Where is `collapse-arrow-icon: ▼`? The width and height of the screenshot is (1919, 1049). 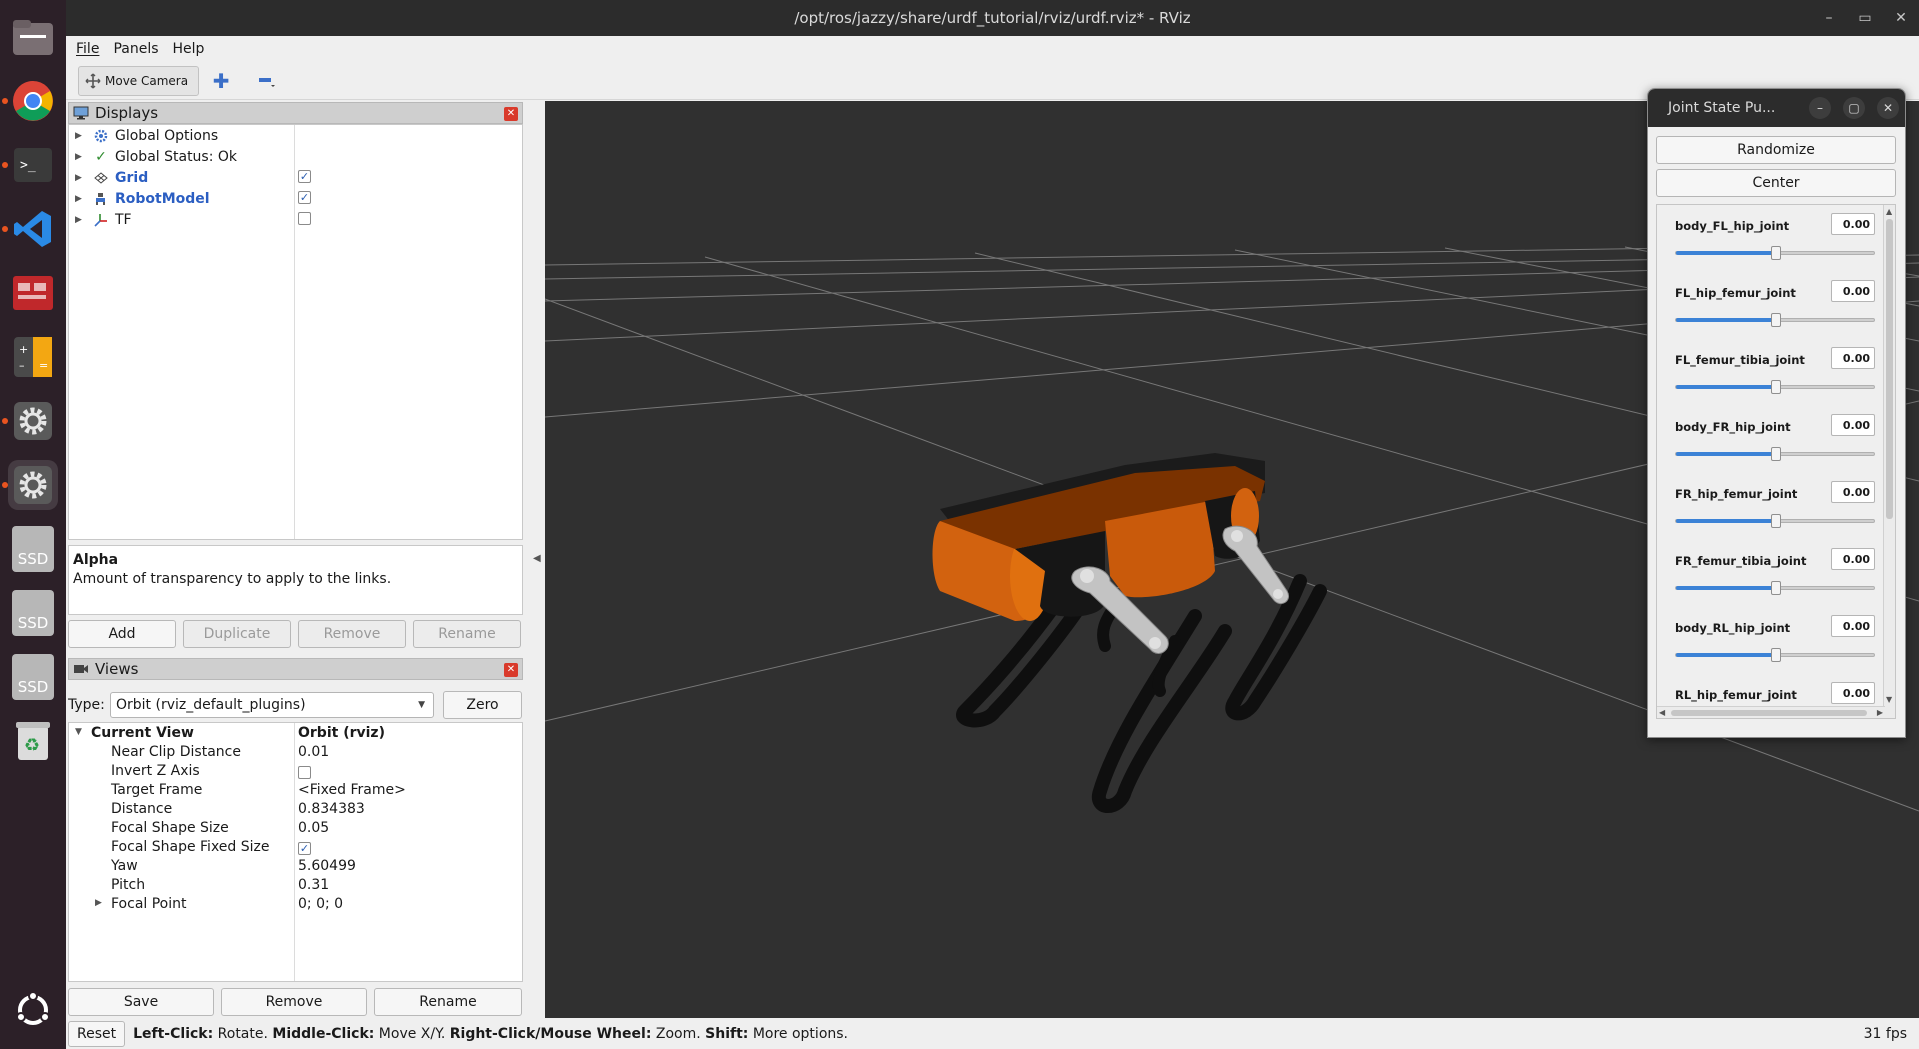 collapse-arrow-icon: ▼ is located at coordinates (78, 732).